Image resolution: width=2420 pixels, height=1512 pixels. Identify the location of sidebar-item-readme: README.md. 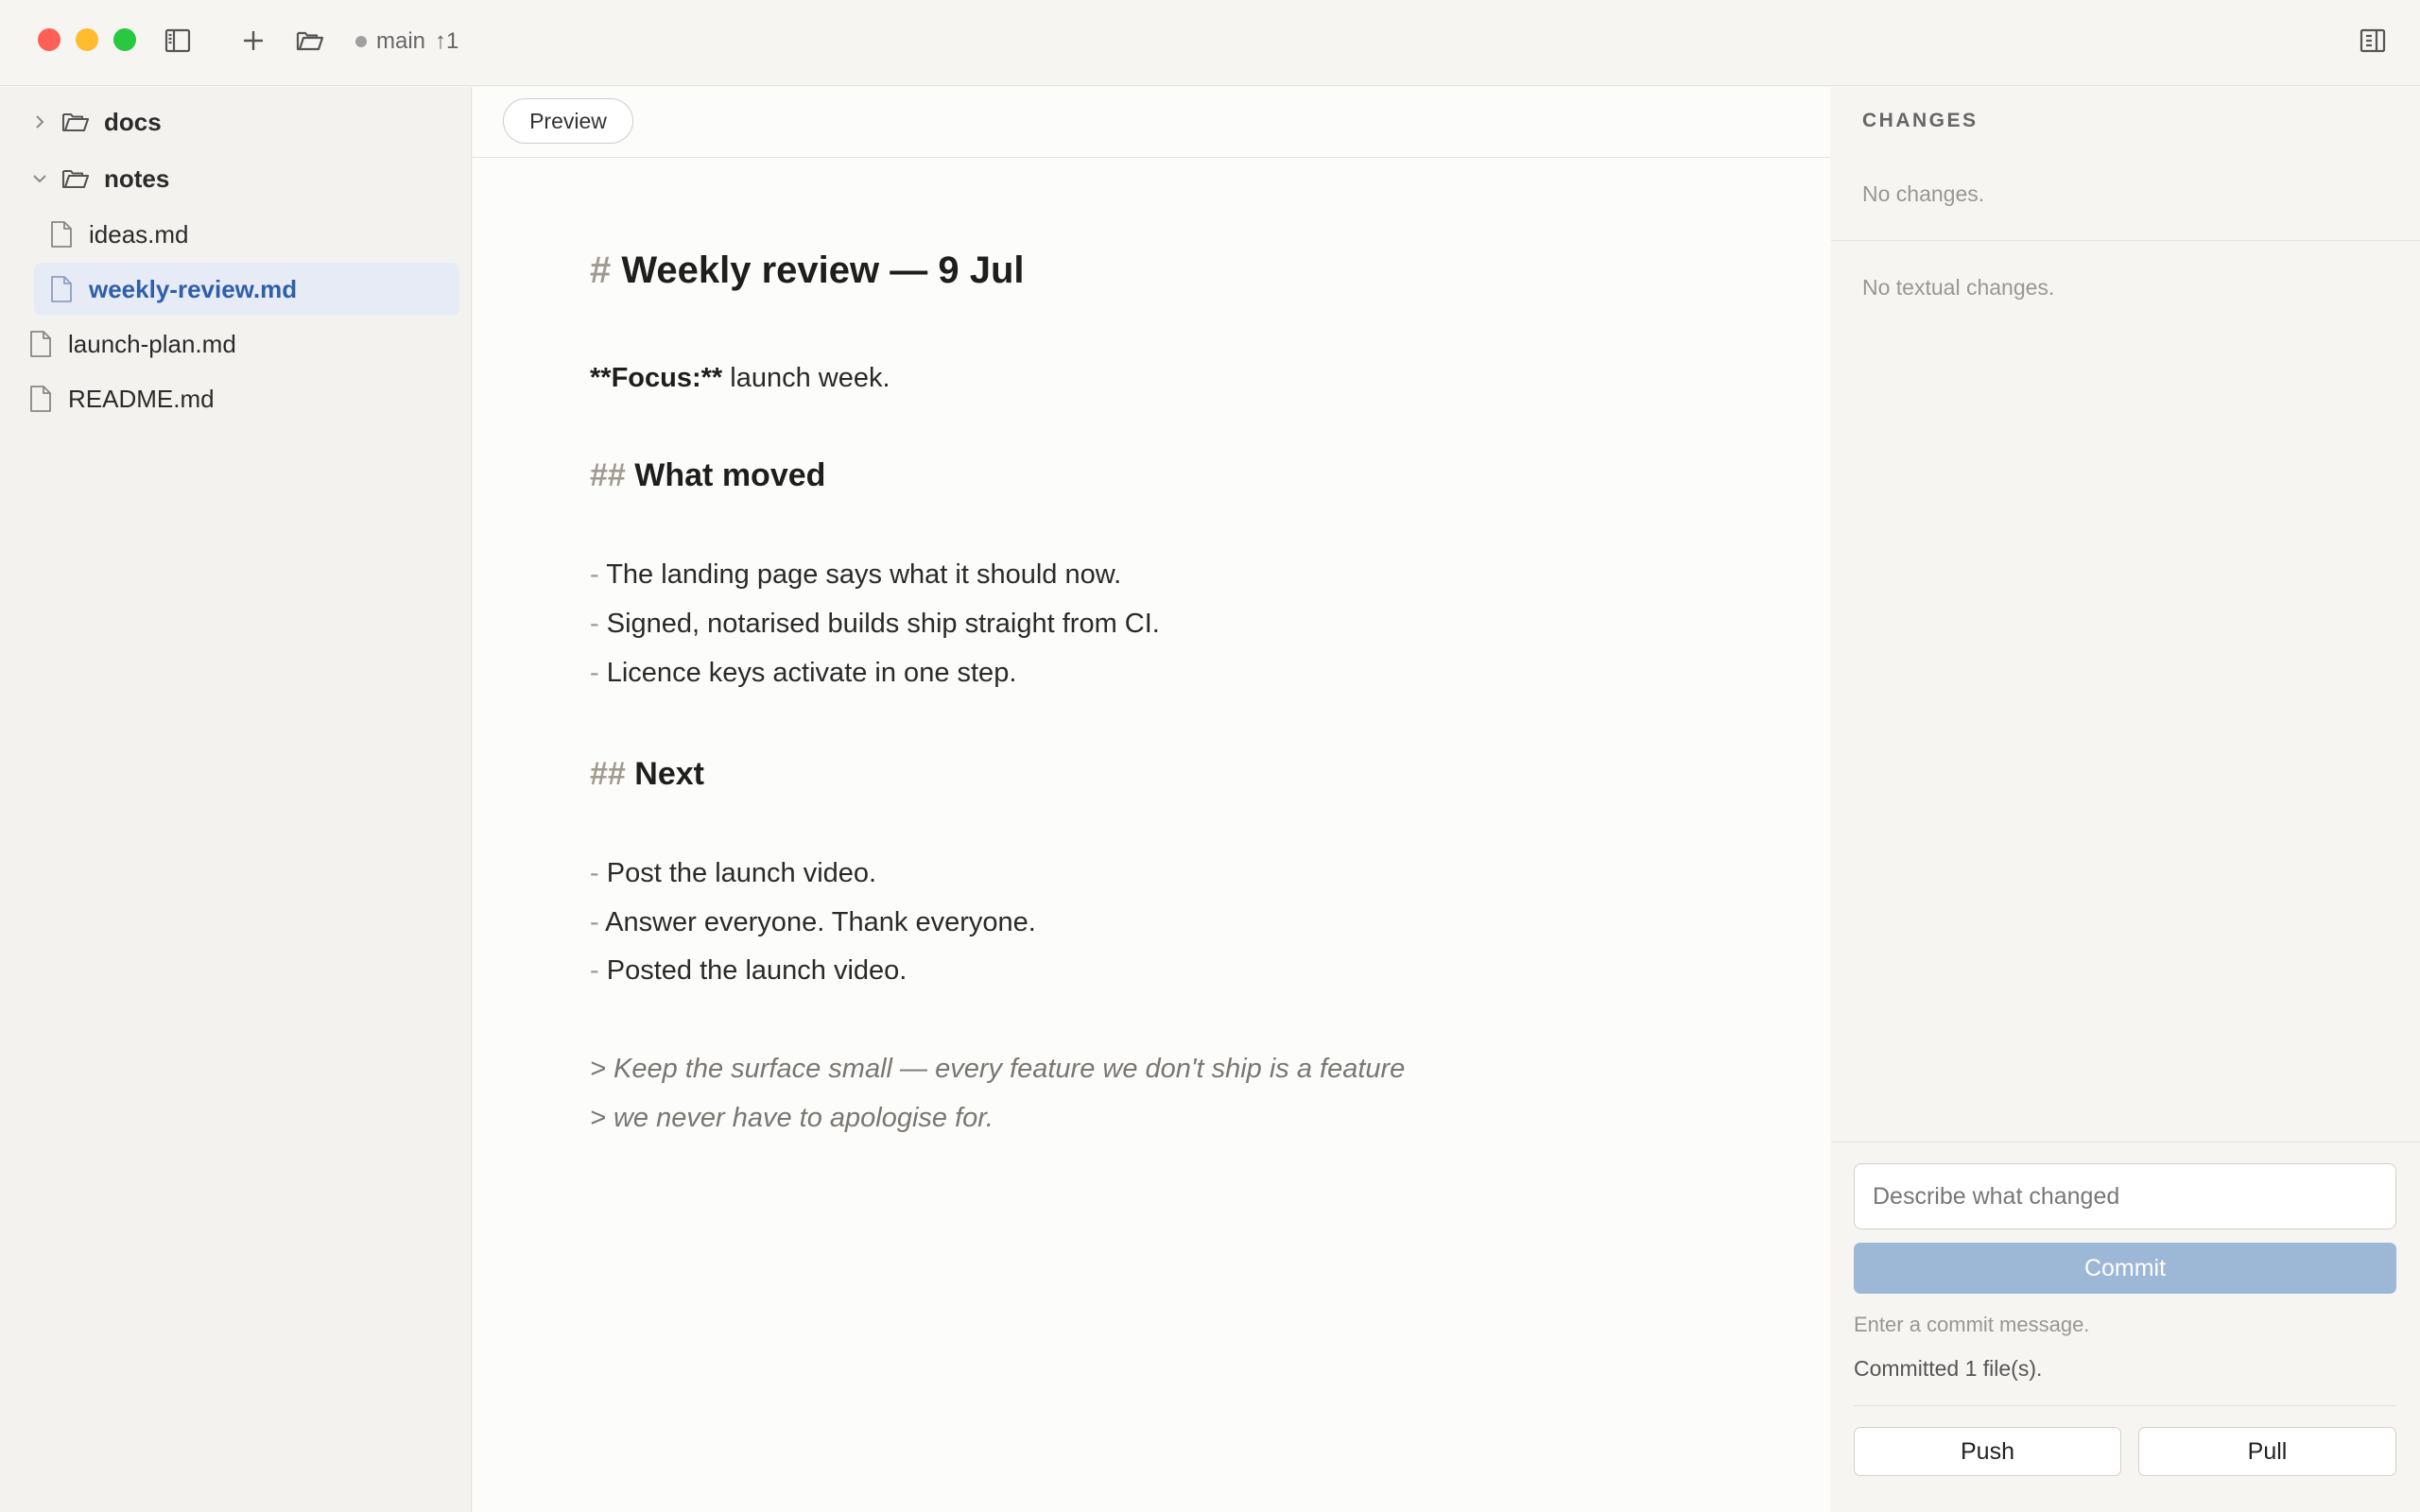
(228, 398).